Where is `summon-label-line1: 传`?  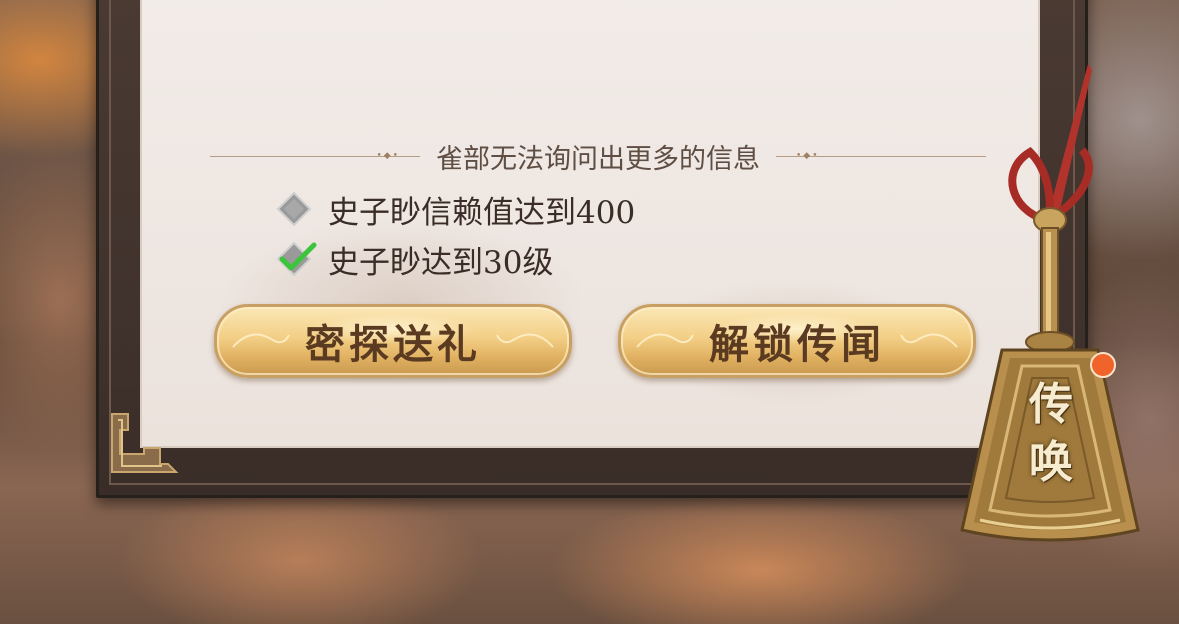 summon-label-line1: 传 is located at coordinates (1051, 404).